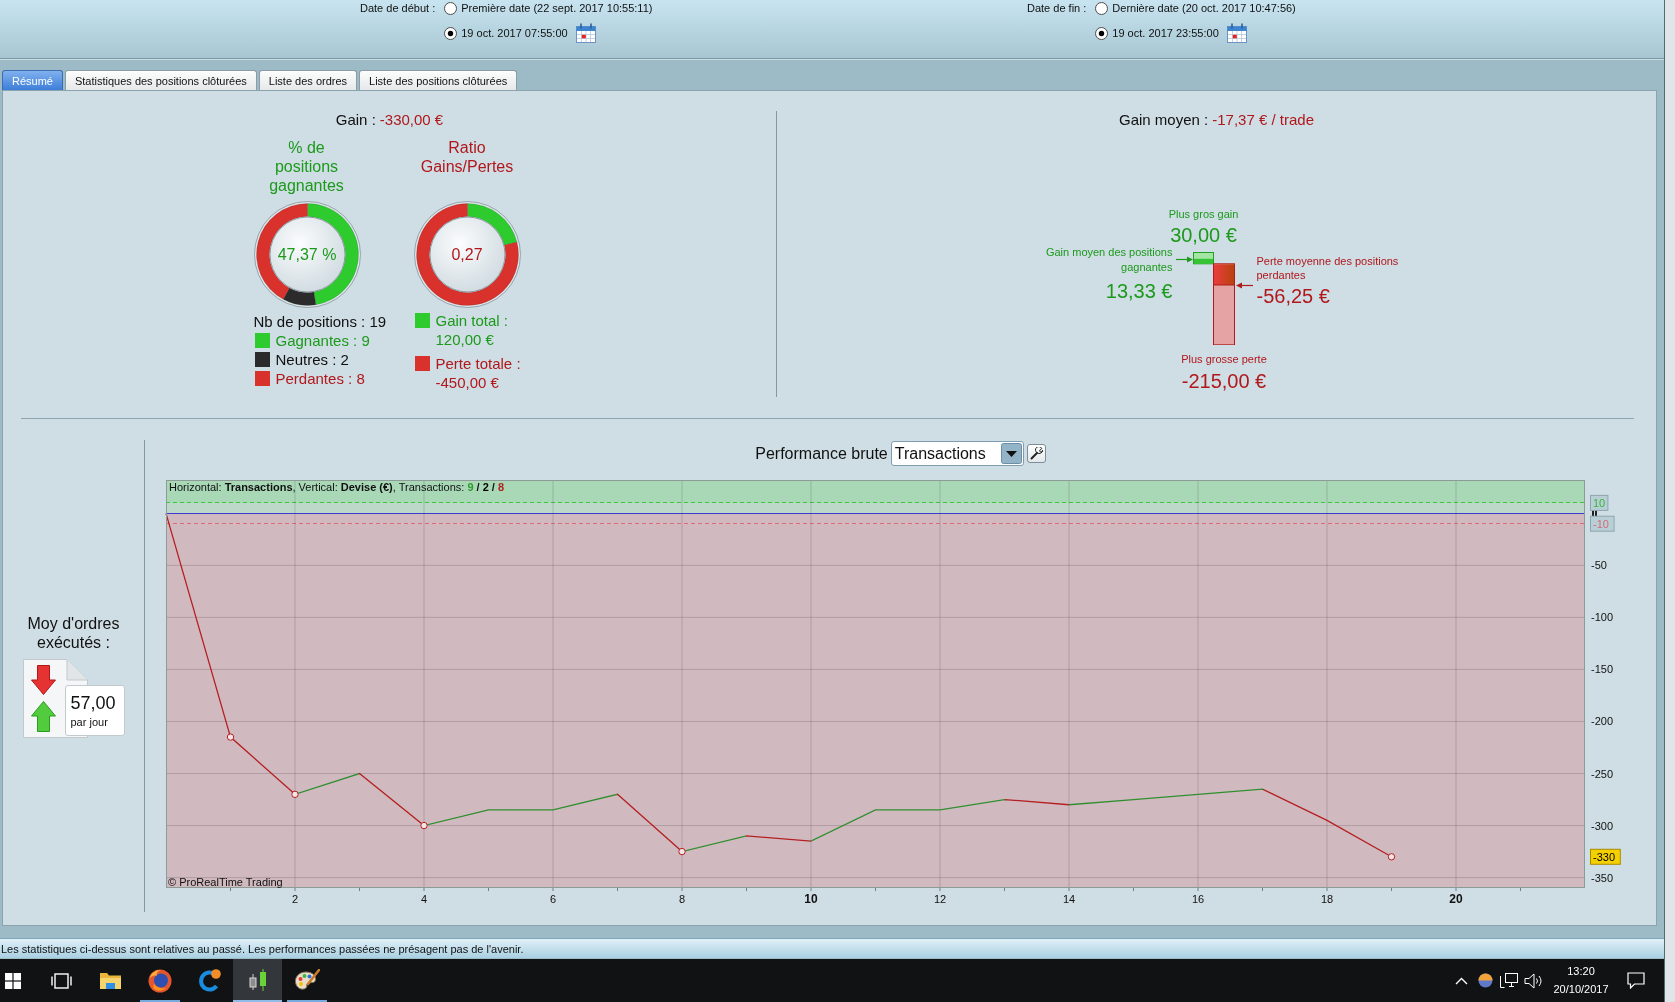  What do you see at coordinates (1203, 213) in the screenshot?
I see `extreme-label: Plus gros gain` at bounding box center [1203, 213].